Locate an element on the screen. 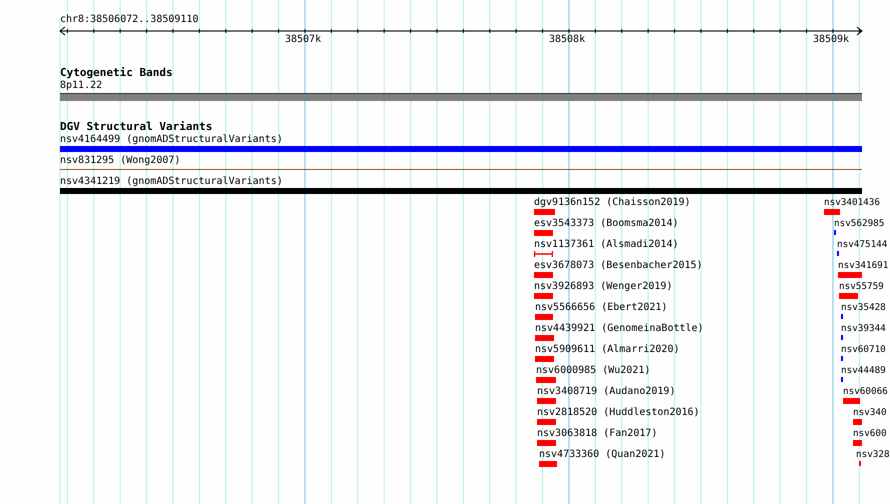 Image resolution: width=890 pixels, height=504 pixels. variant-label: nsv341691 is located at coordinates (863, 266).